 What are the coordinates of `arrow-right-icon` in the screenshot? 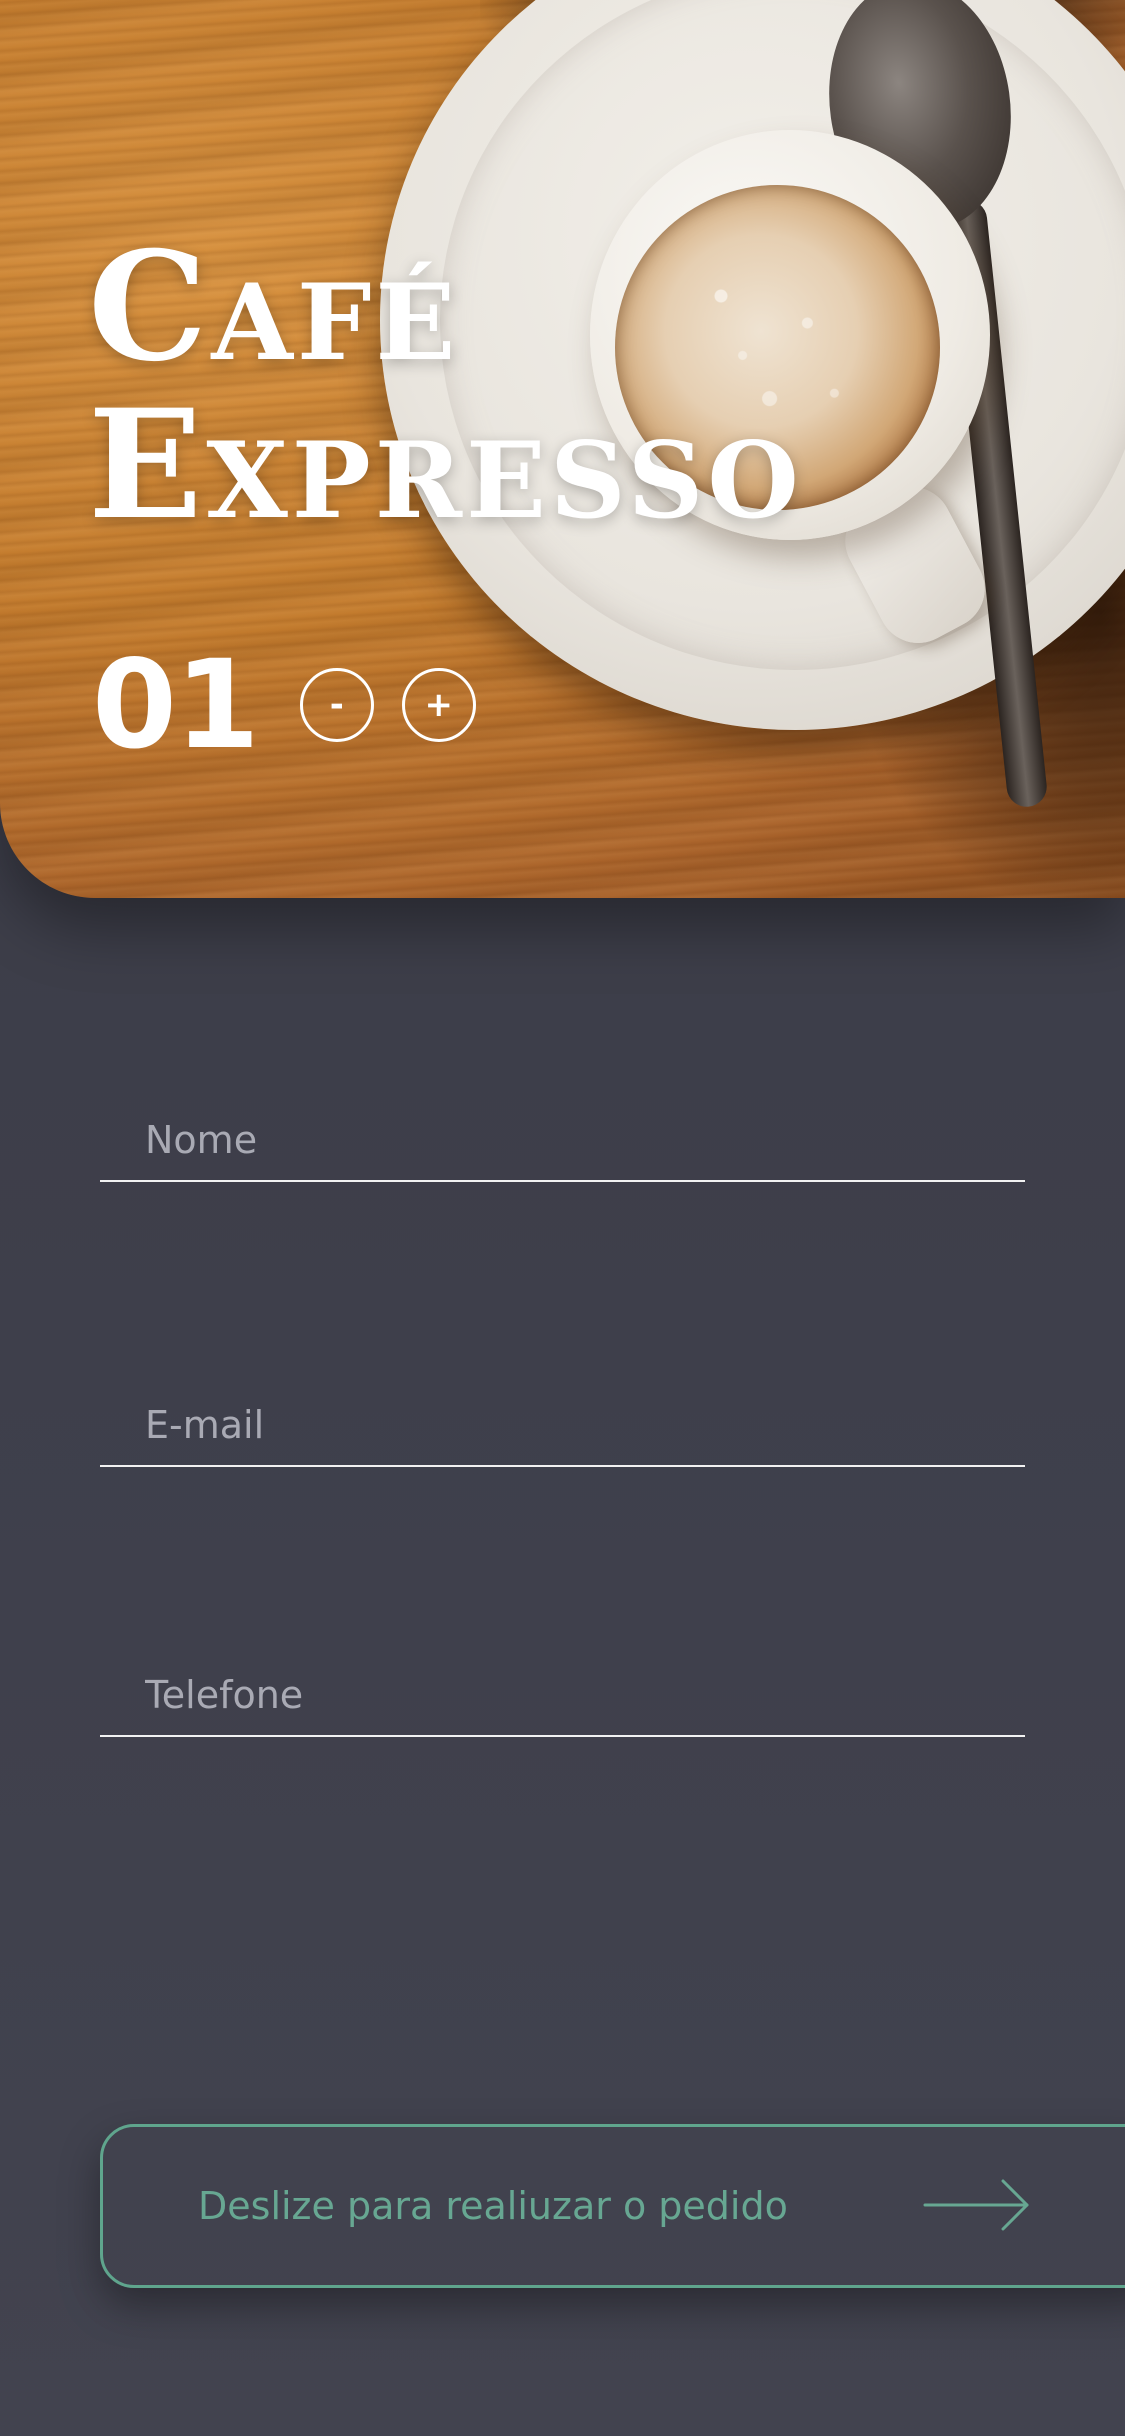 It's located at (976, 2205).